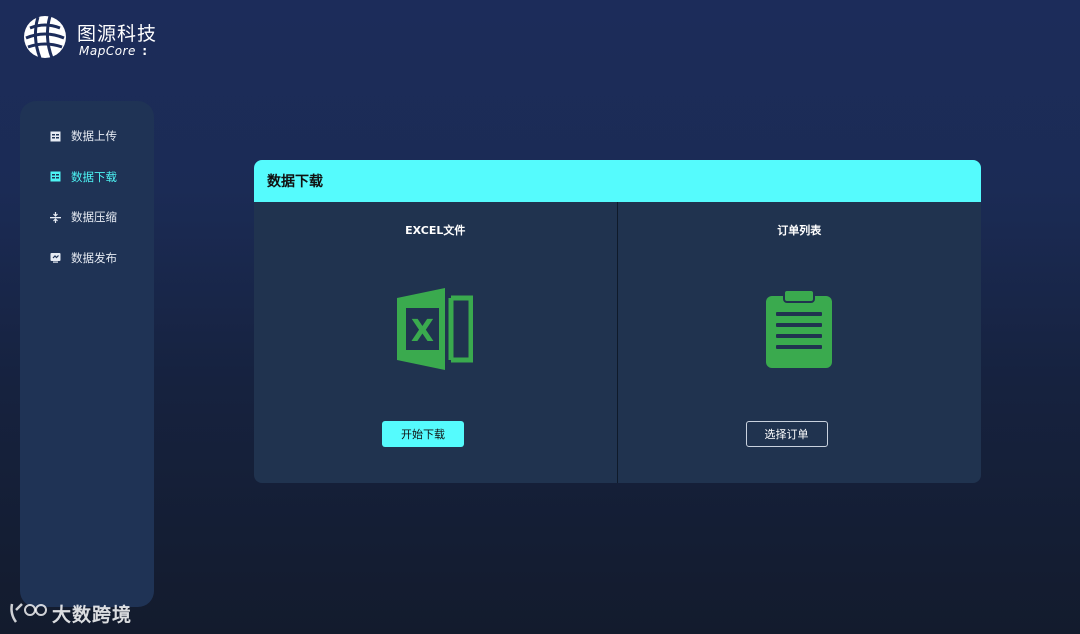 This screenshot has width=1080, height=634. I want to click on watermark: 大数跨境, so click(78, 614).